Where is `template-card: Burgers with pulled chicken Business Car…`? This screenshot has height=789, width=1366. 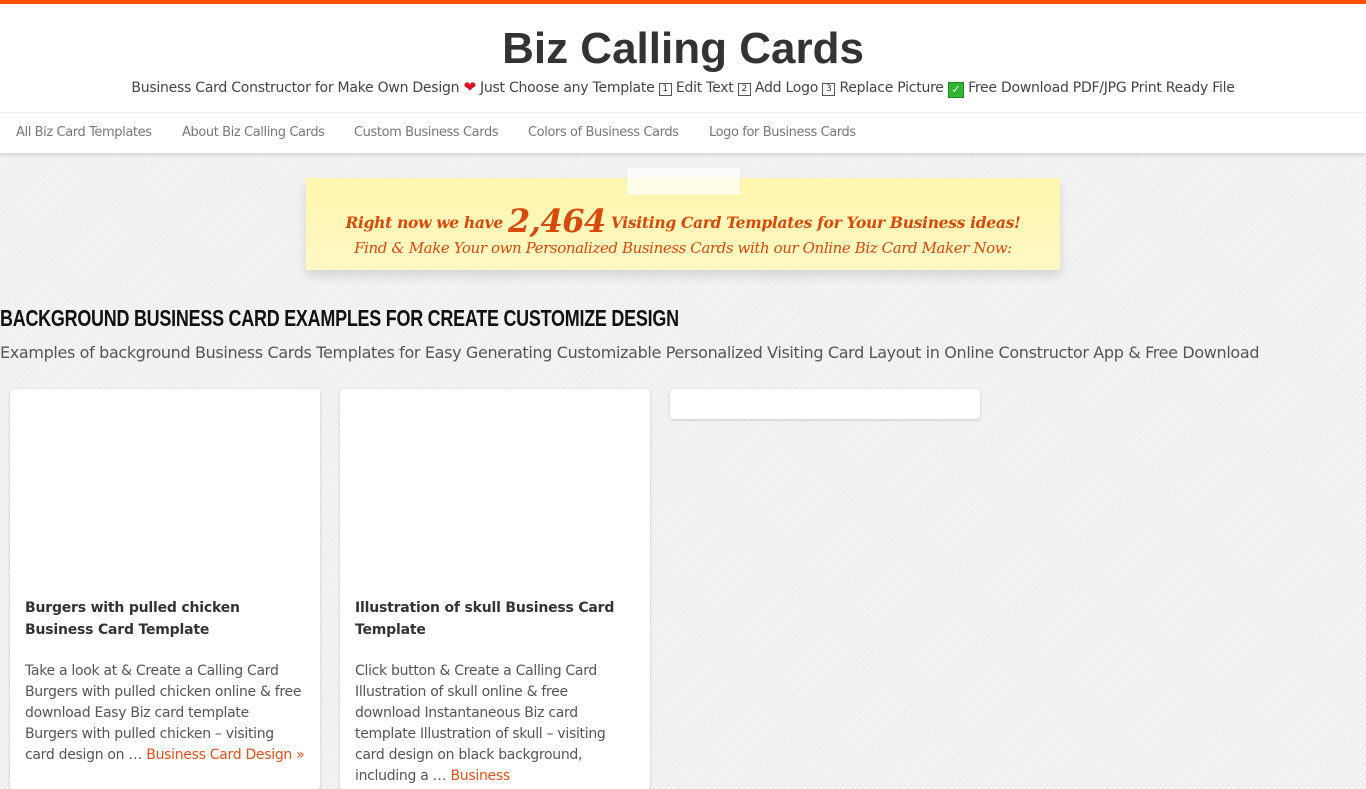 template-card: Burgers with pulled chicken Business Car… is located at coordinates (165, 589).